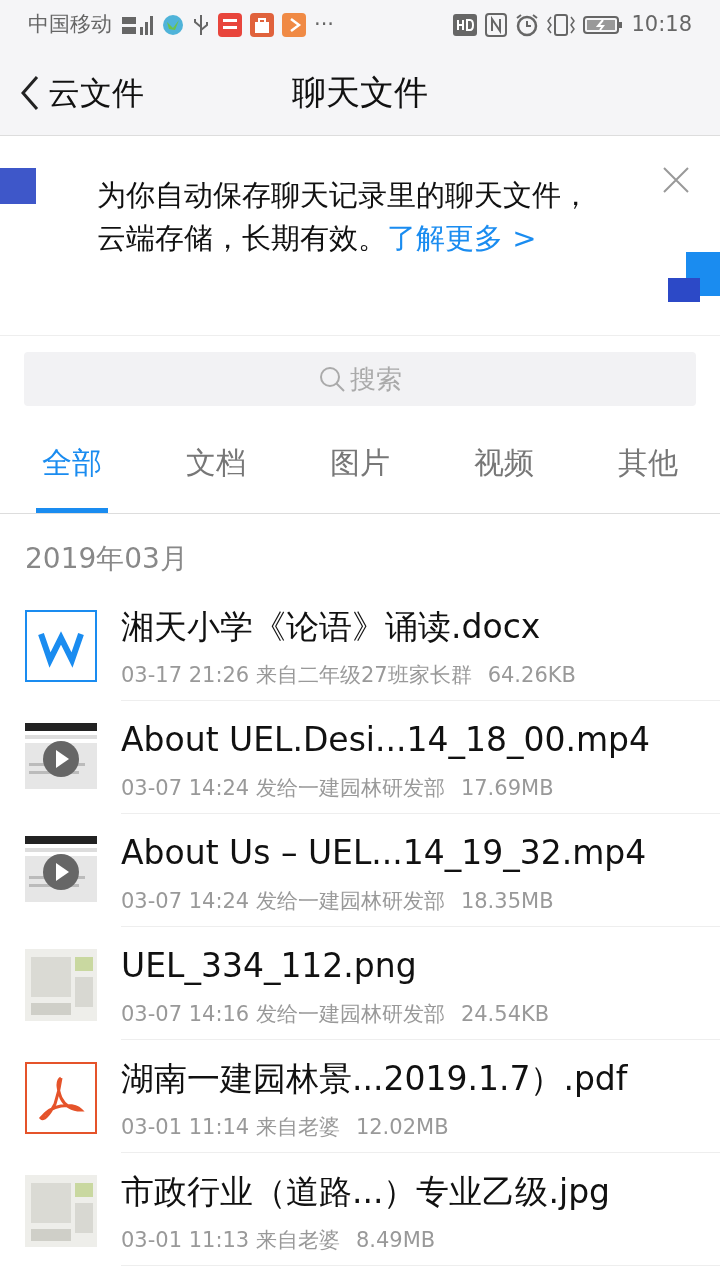 The width and height of the screenshot is (720, 1280). What do you see at coordinates (465, 25) in the screenshot?
I see `hd-icon` at bounding box center [465, 25].